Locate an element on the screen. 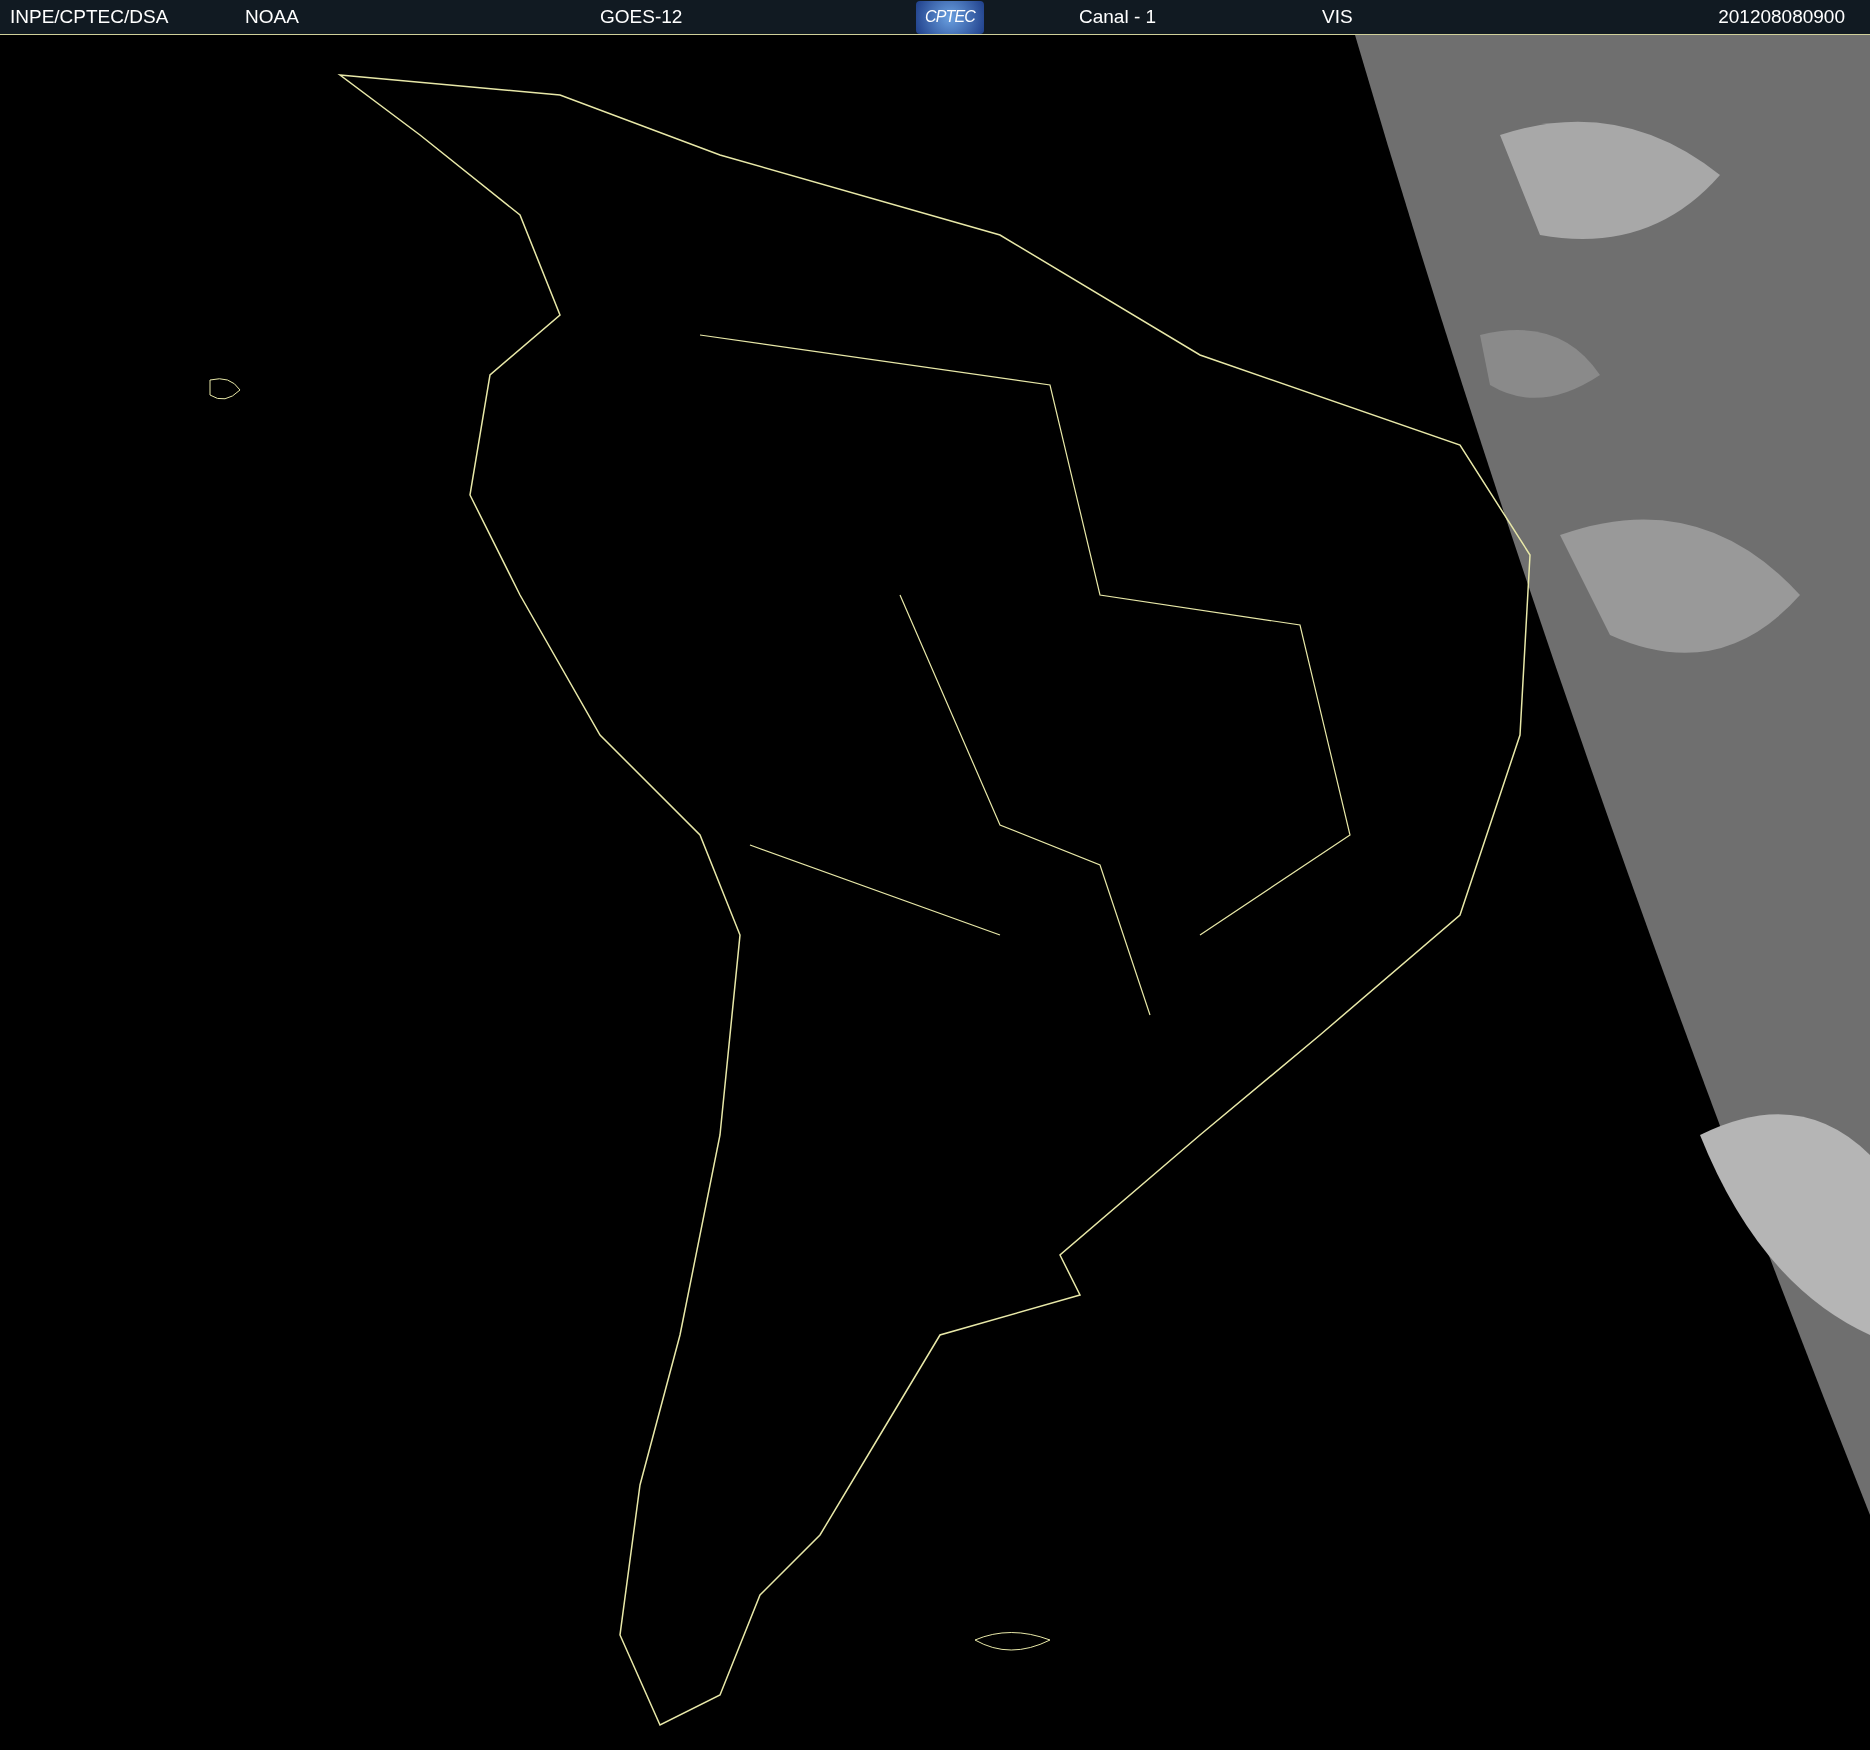 This screenshot has width=1870, height=1750. agency-label: INPE/CPTEC/DSA is located at coordinates (90, 16).